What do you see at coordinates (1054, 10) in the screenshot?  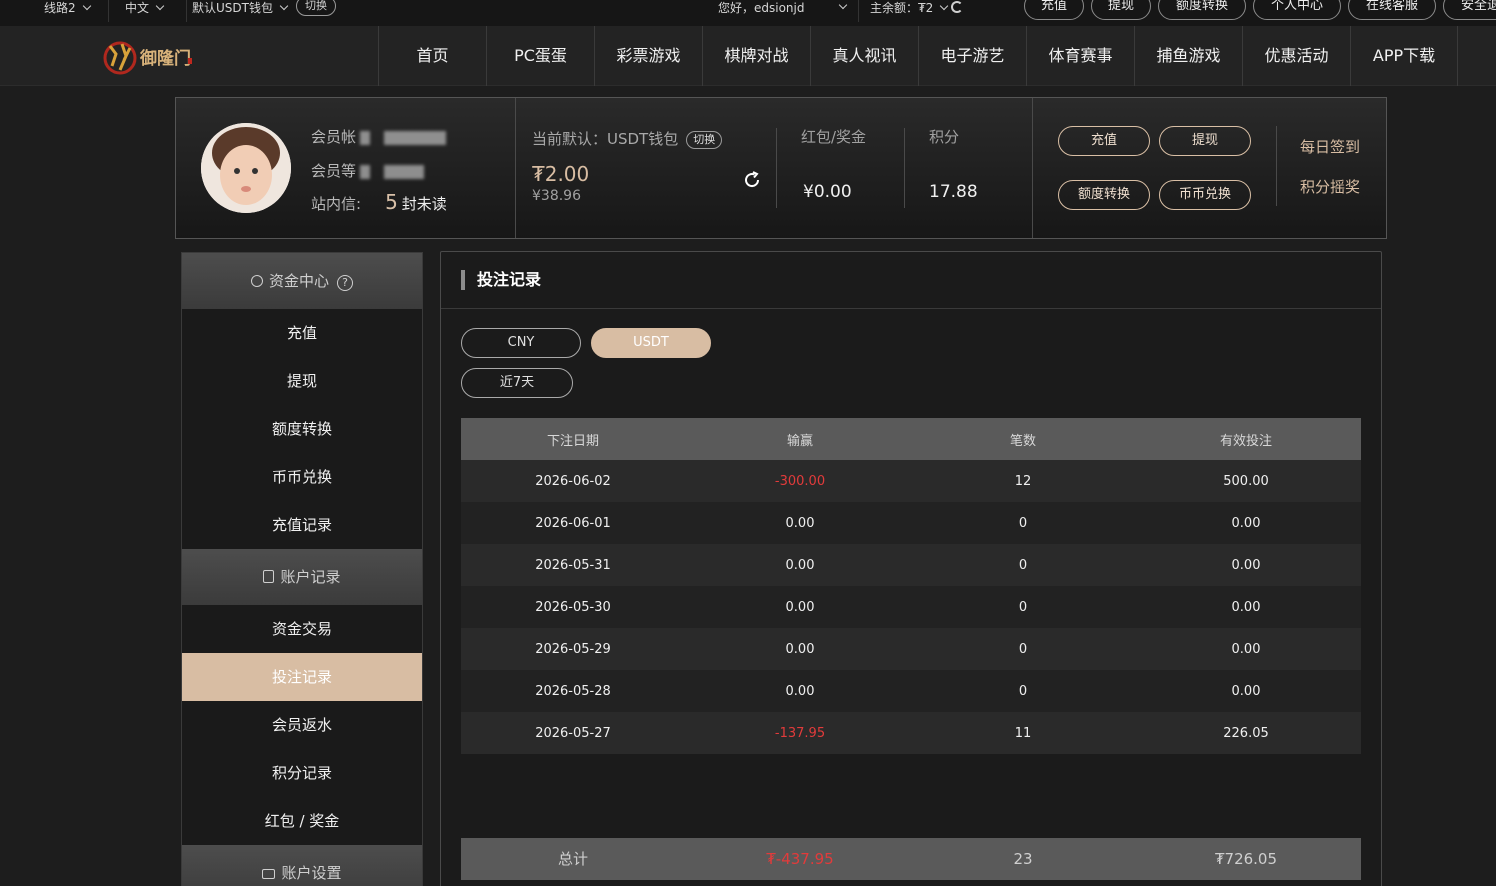 I see `top-deposit-button: 充值` at bounding box center [1054, 10].